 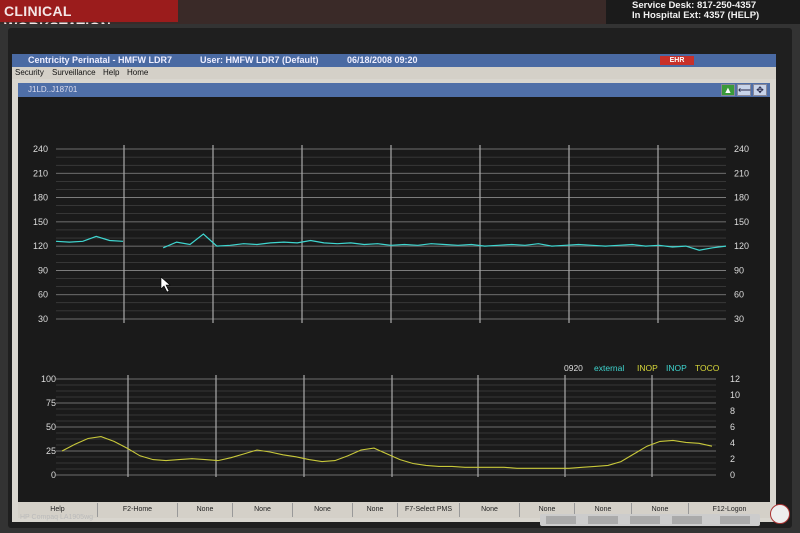 What do you see at coordinates (728, 90) in the screenshot?
I see `alert-icon: ▲` at bounding box center [728, 90].